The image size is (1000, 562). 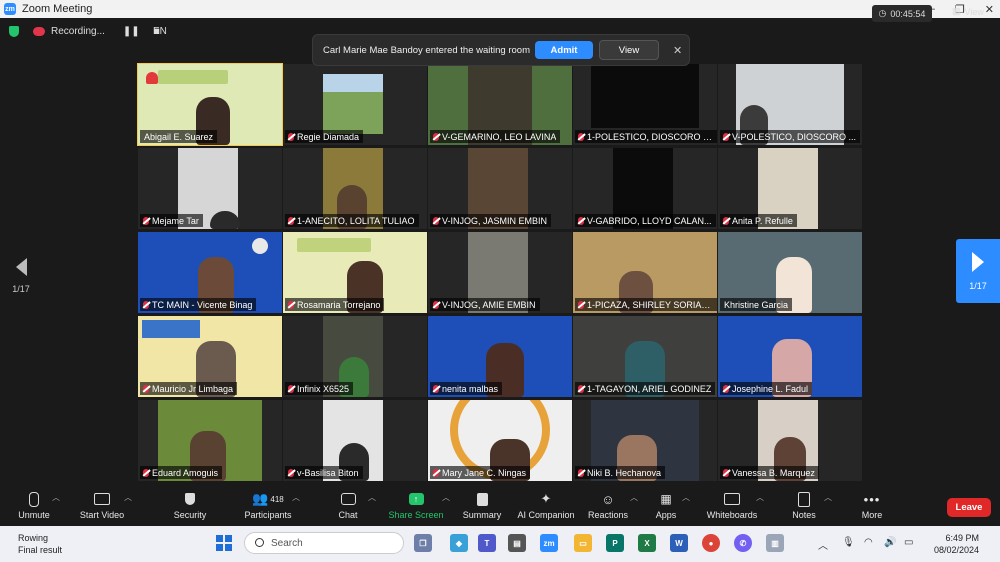 I want to click on participant-tile: V-INJOG, JASMIN EMBIN, so click(x=500, y=188).